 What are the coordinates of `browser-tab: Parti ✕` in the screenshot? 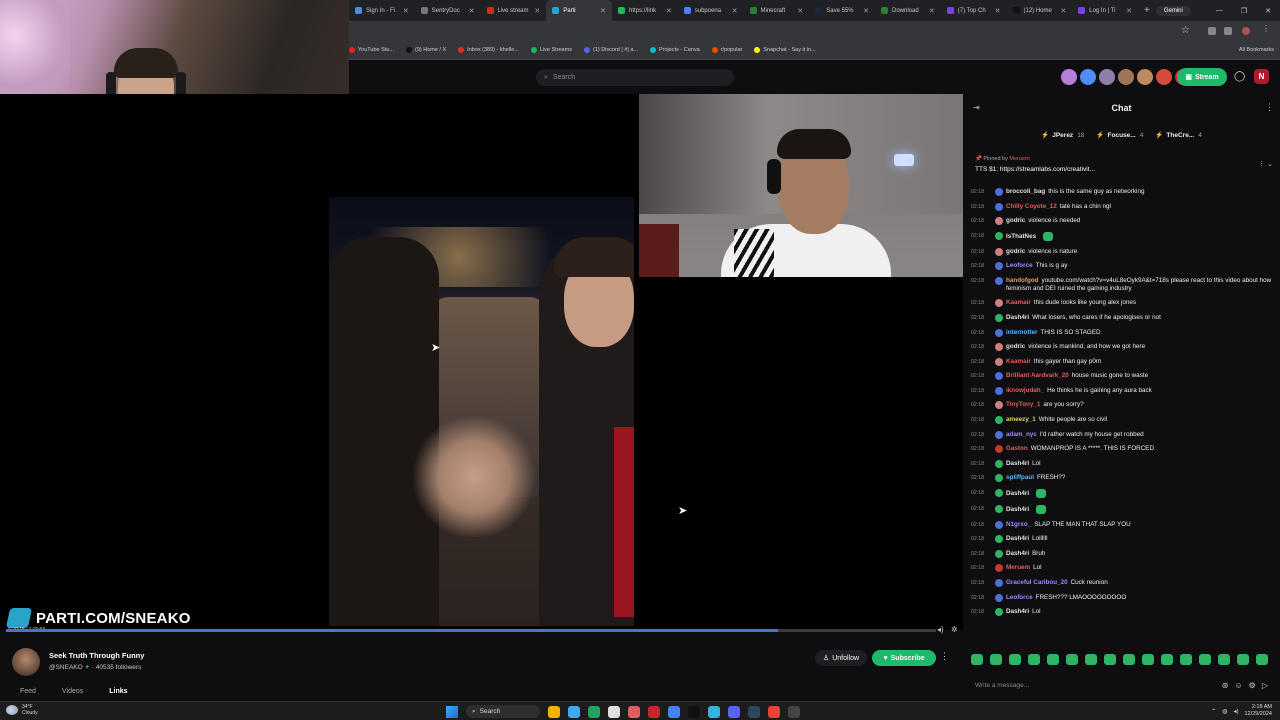 It's located at (579, 10).